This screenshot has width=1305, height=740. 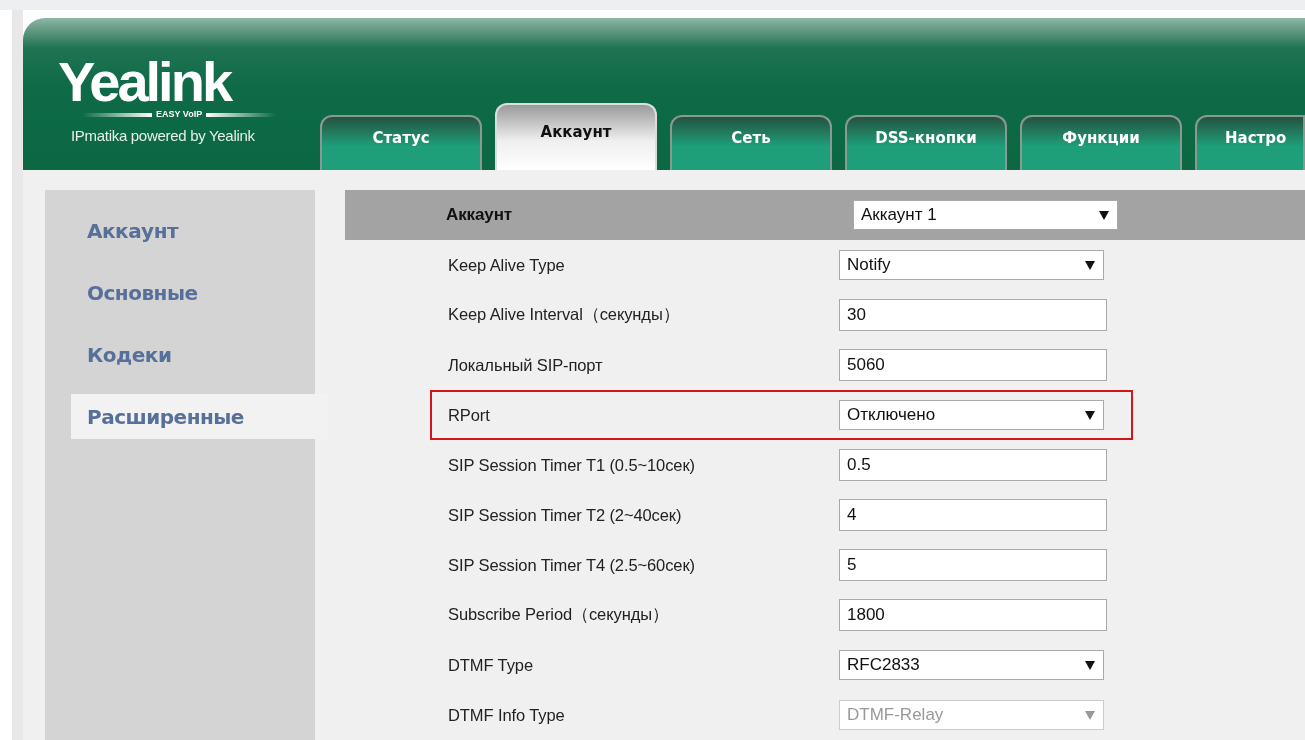 I want to click on nav-tab: DSS-кнопки, so click(x=926, y=142).